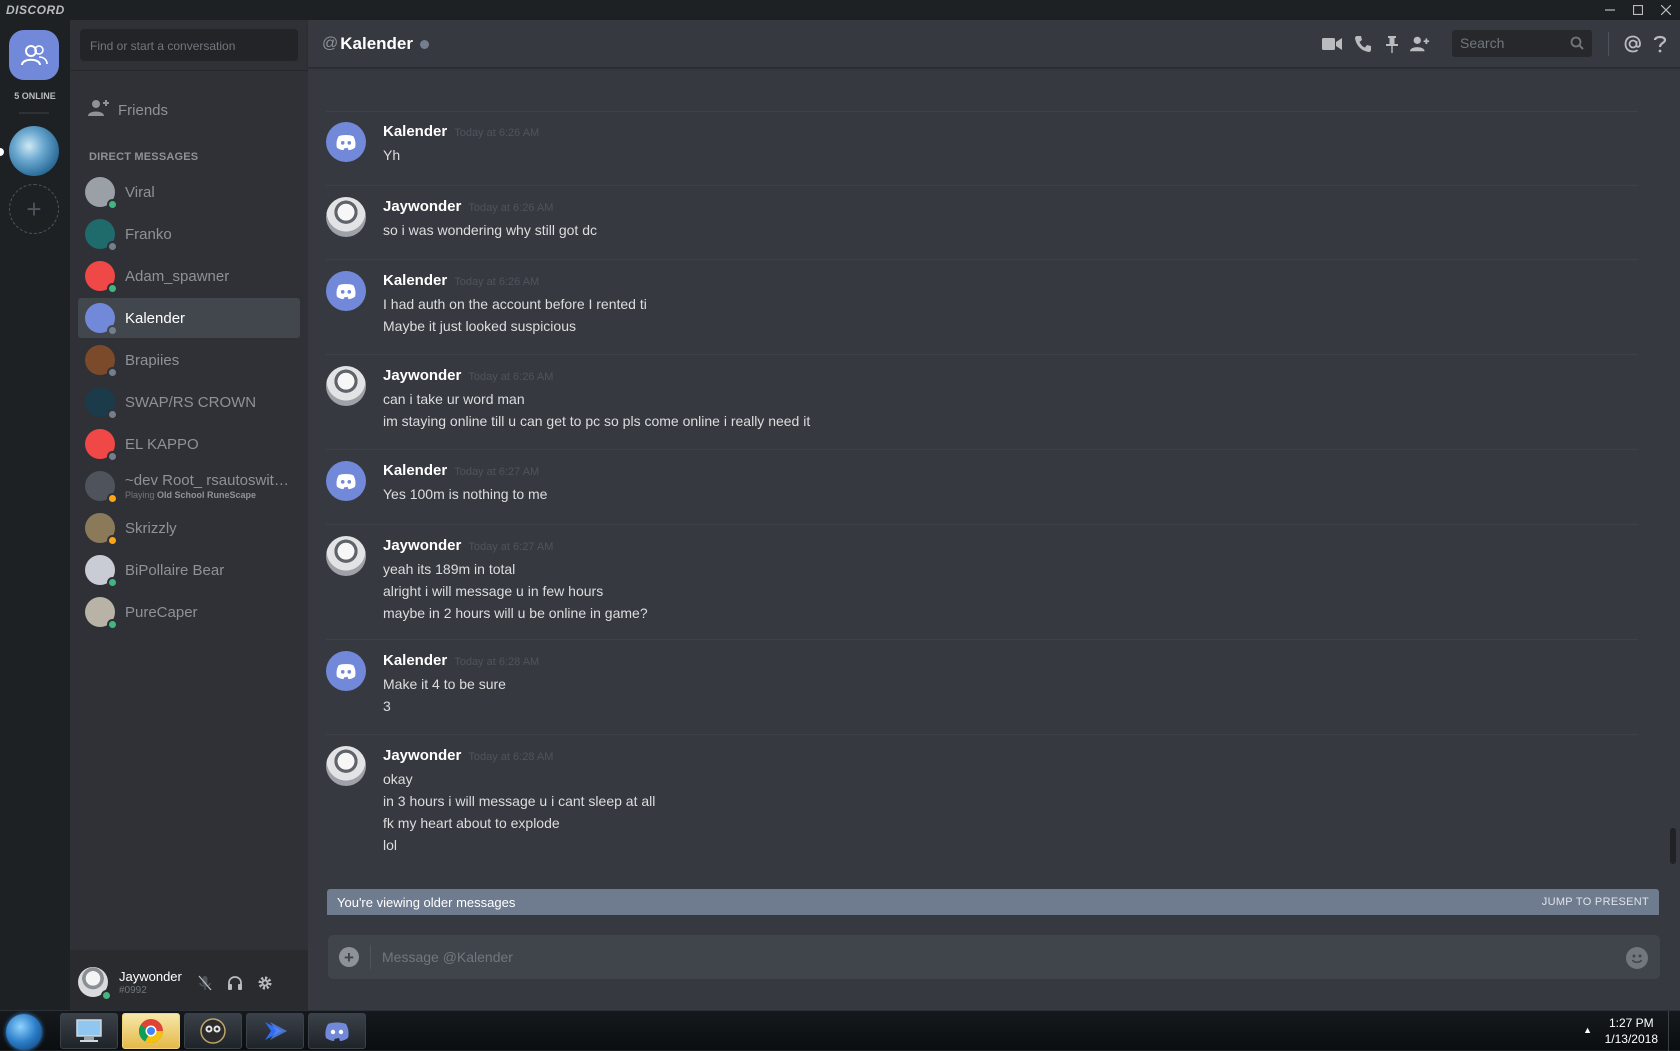  What do you see at coordinates (1638, 10) in the screenshot?
I see `maximize-button` at bounding box center [1638, 10].